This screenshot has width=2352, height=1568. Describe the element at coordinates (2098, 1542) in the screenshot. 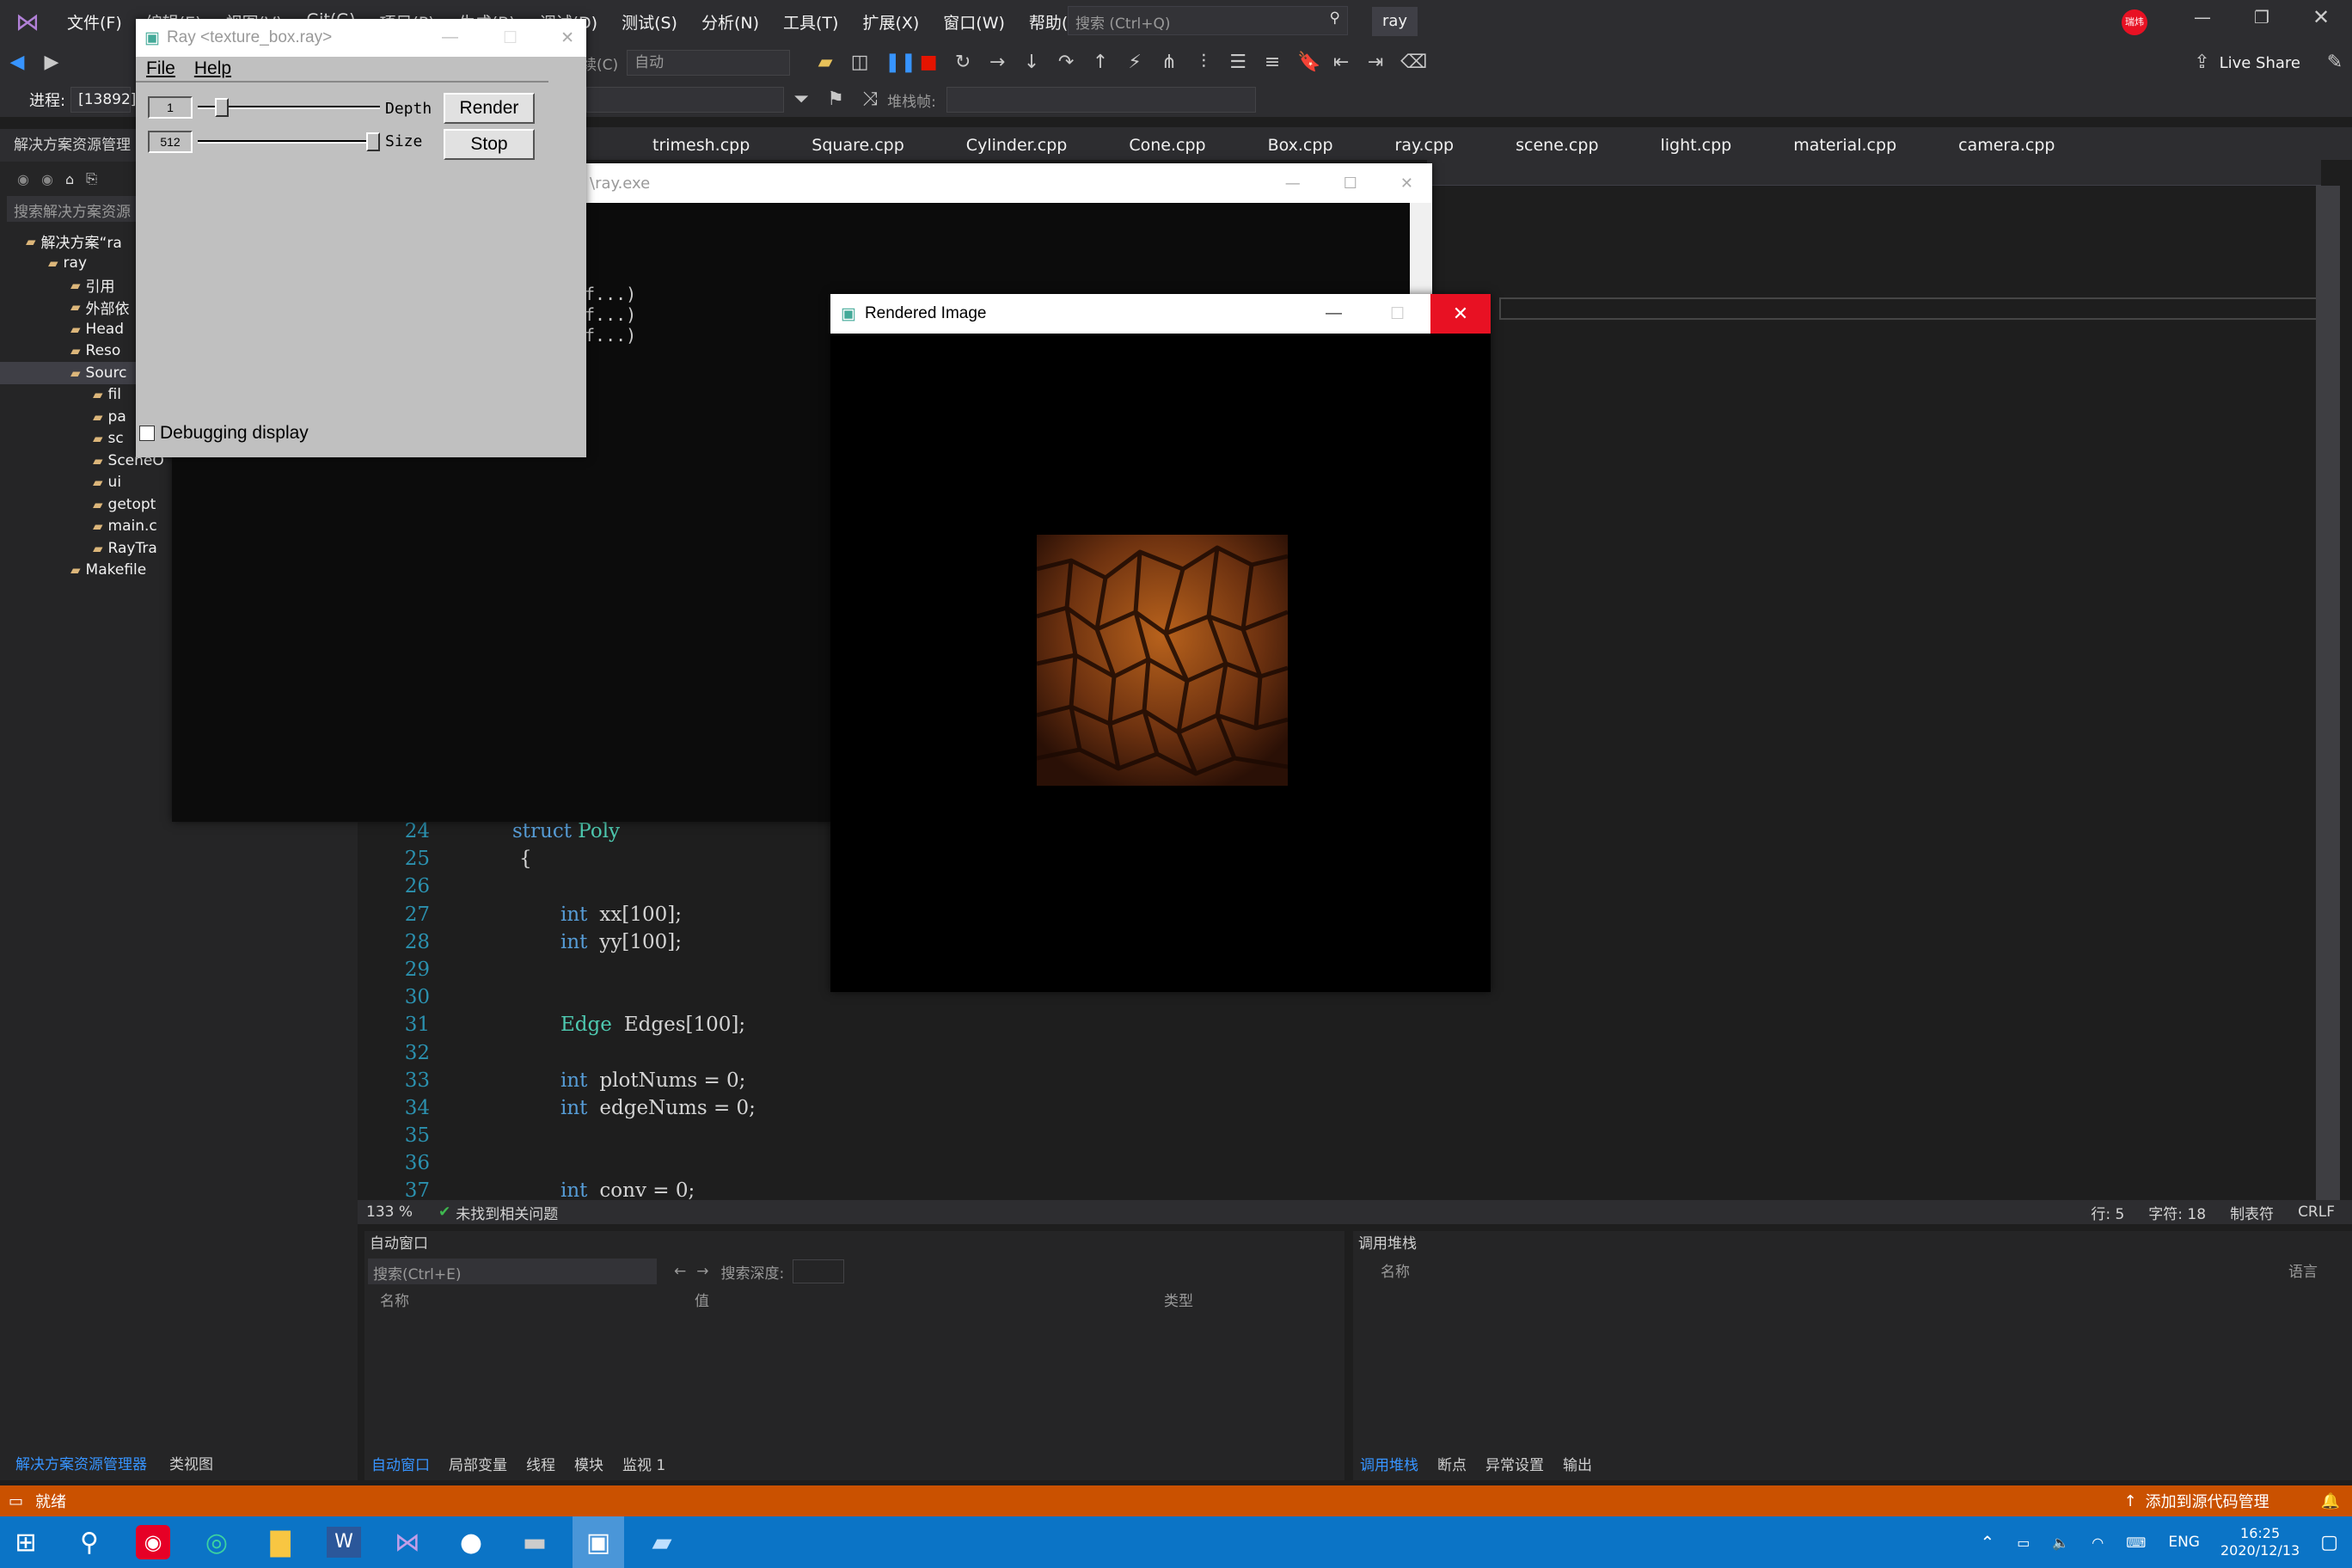

I see `wifi-icon: ◠` at that location.